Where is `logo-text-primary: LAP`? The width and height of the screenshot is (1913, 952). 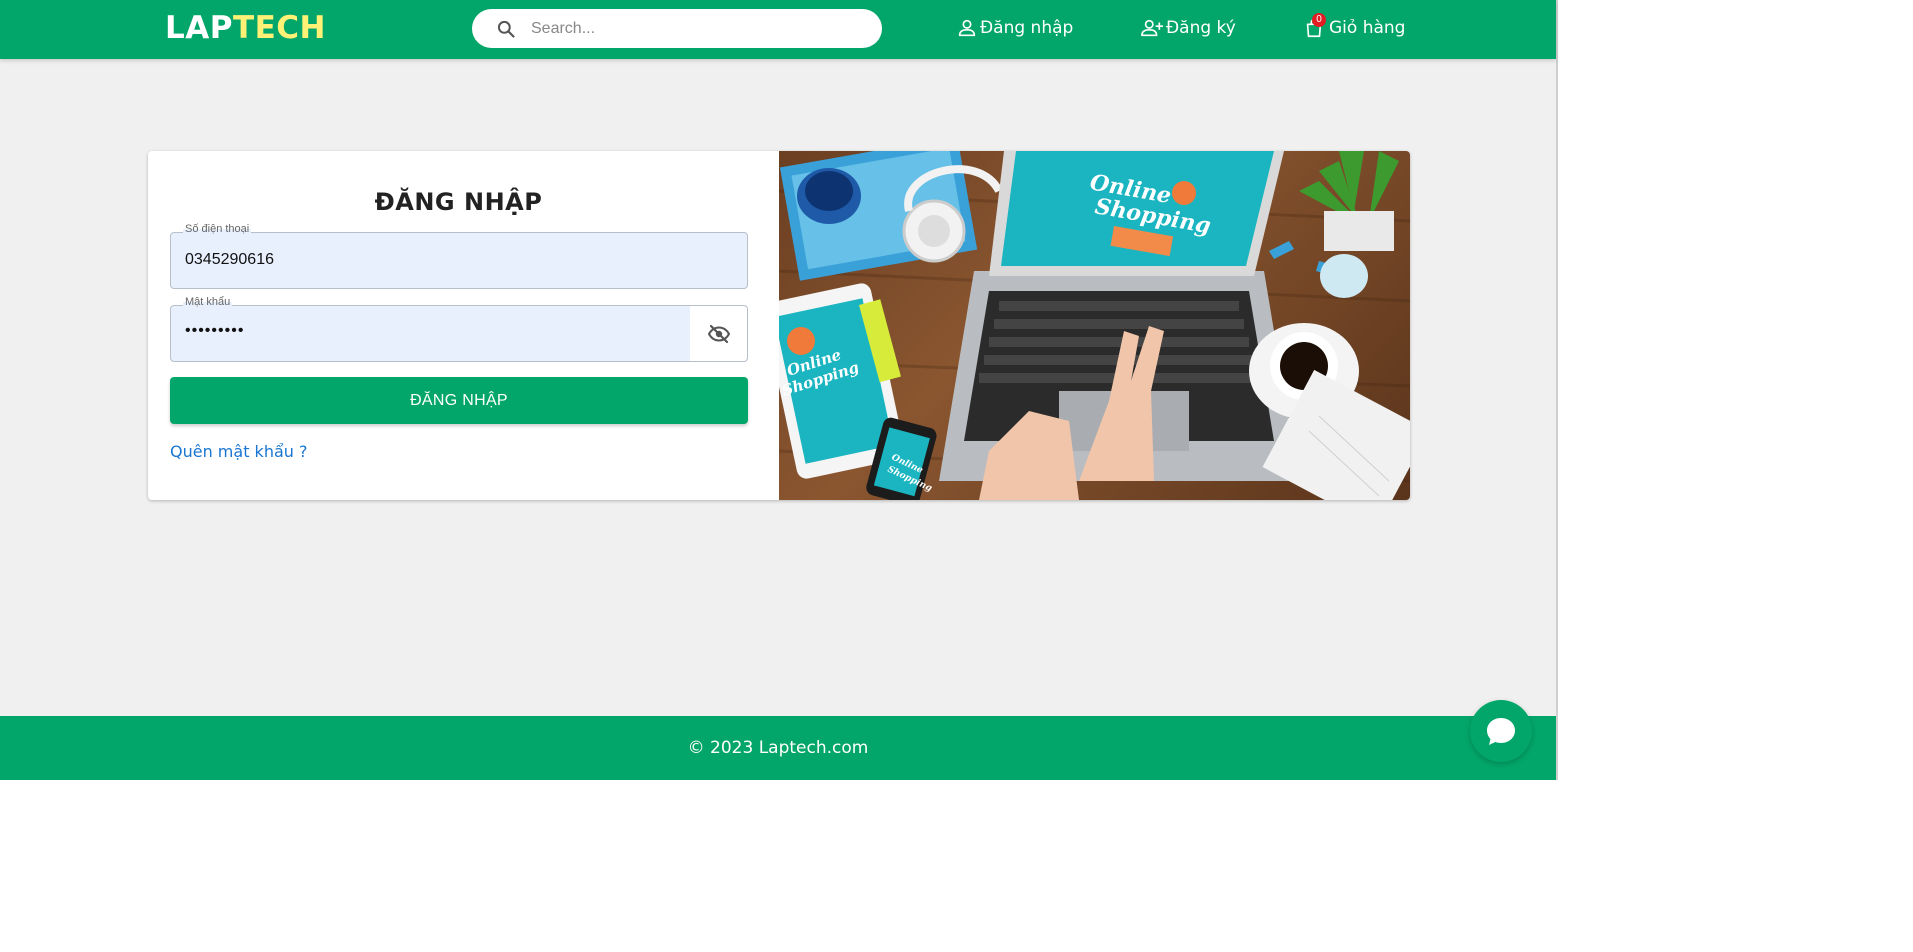
logo-text-primary: LAP is located at coordinates (199, 28).